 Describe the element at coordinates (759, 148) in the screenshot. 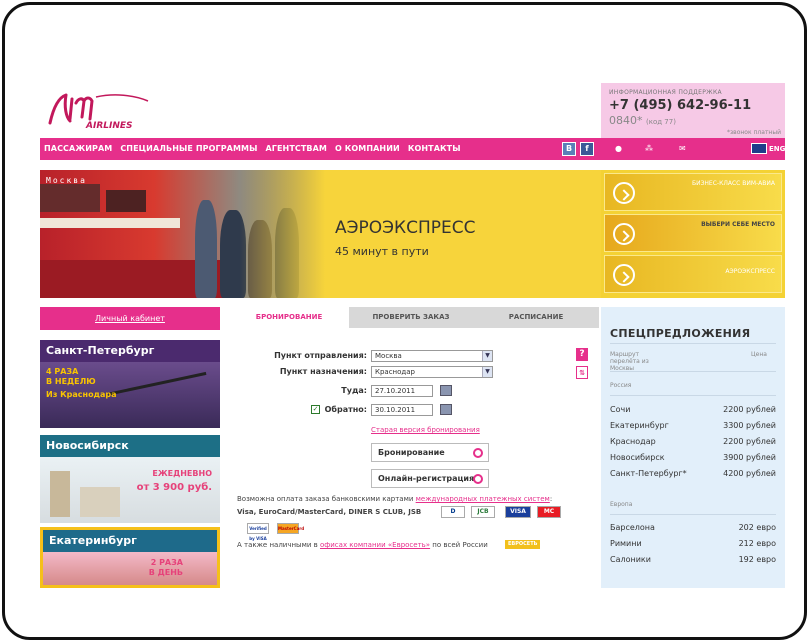

I see `uk-flag-icon` at that location.